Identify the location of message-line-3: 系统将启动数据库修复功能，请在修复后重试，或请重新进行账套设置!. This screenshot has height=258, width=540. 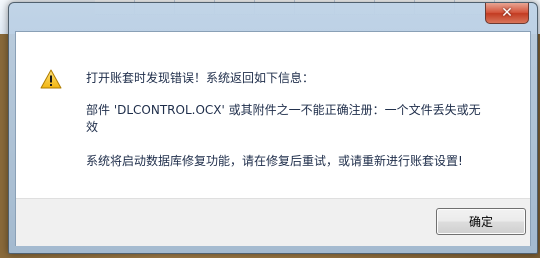
(274, 161).